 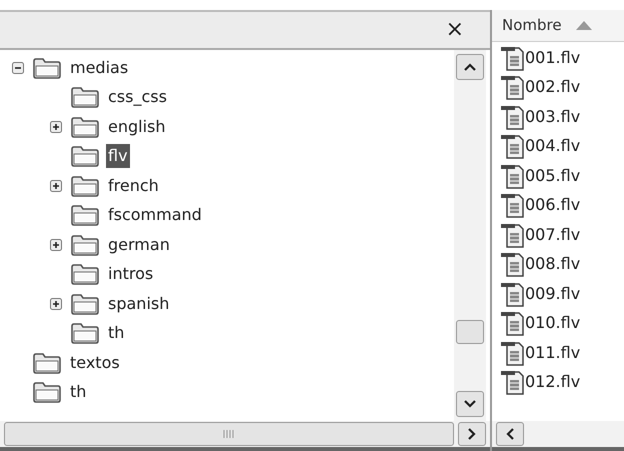 I want to click on caret-right-icon, so click(x=472, y=434).